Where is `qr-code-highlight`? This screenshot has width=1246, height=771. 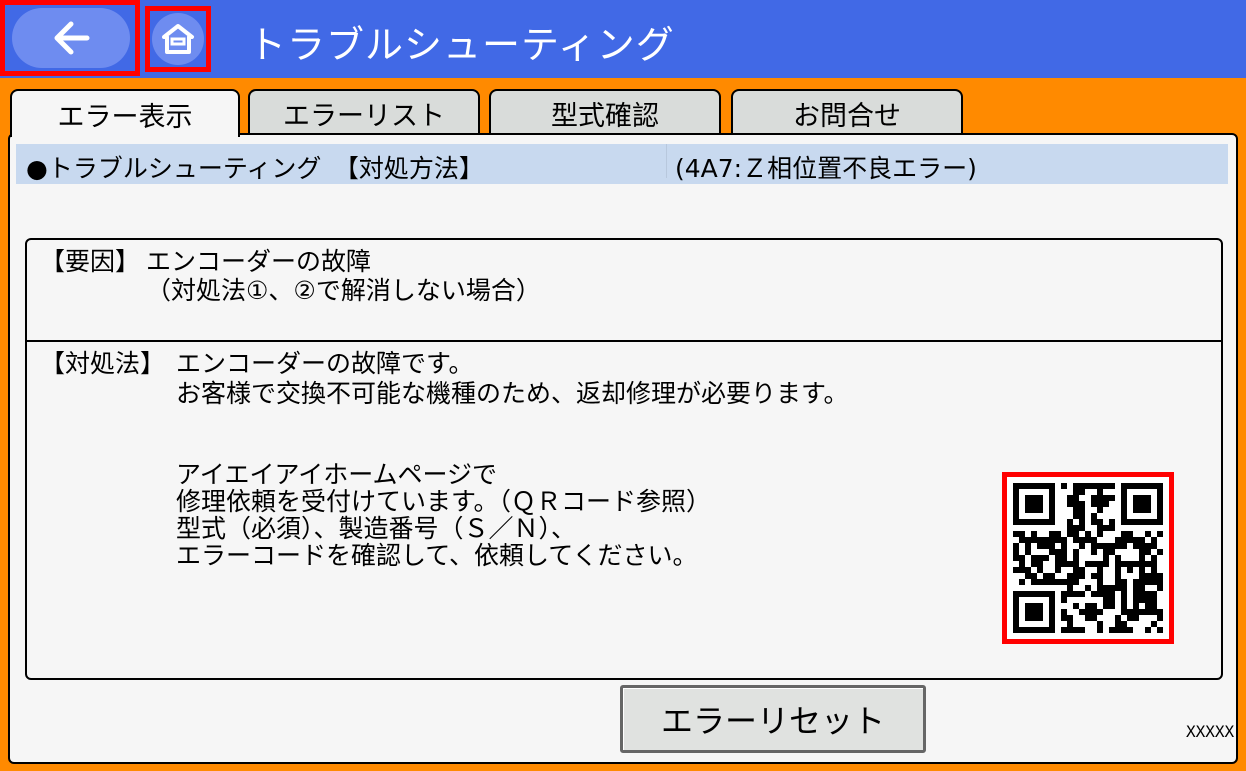
qr-code-highlight is located at coordinates (1088, 558).